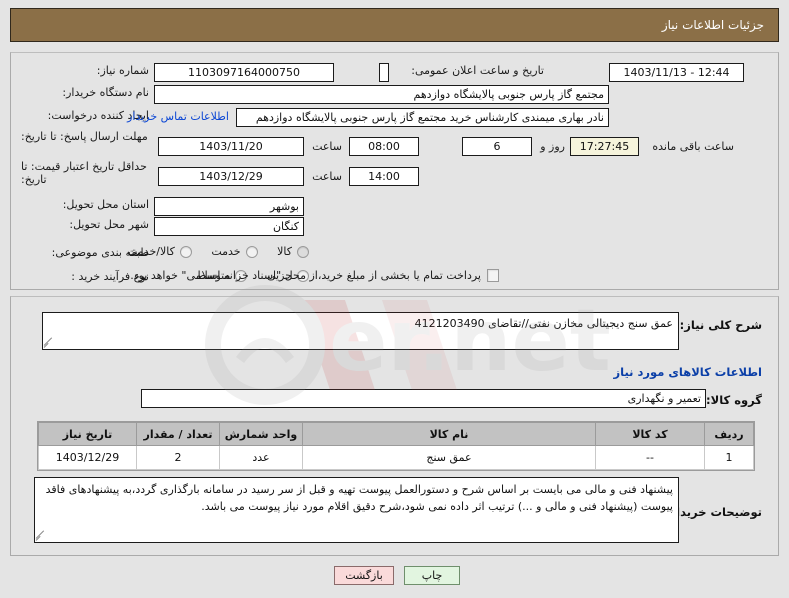 The image size is (789, 598). Describe the element at coordinates (210, 253) in the screenshot. I see `classification-radio-group: کالا خدمت کالا/خدمت` at that location.